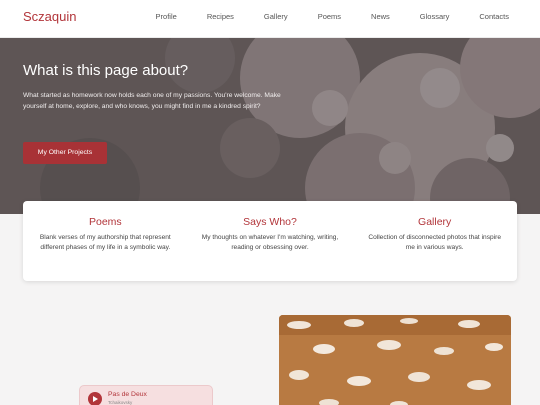  I want to click on my-other-projects-button: My Other Projects, so click(65, 153).